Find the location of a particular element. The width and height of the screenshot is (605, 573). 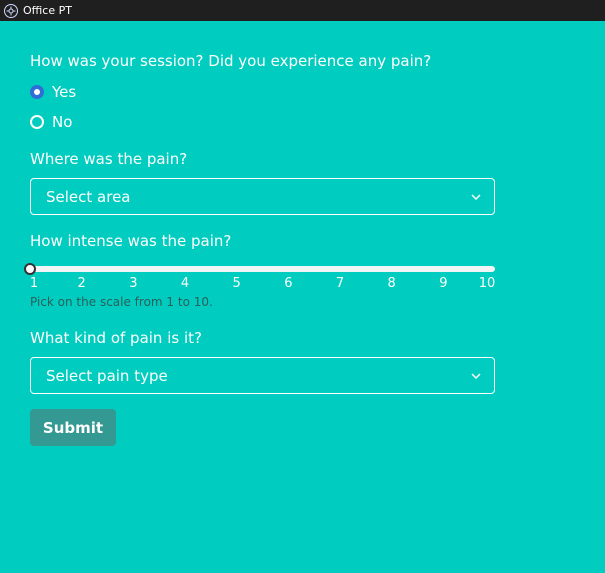

title-bar: Office PT is located at coordinates (302, 10).